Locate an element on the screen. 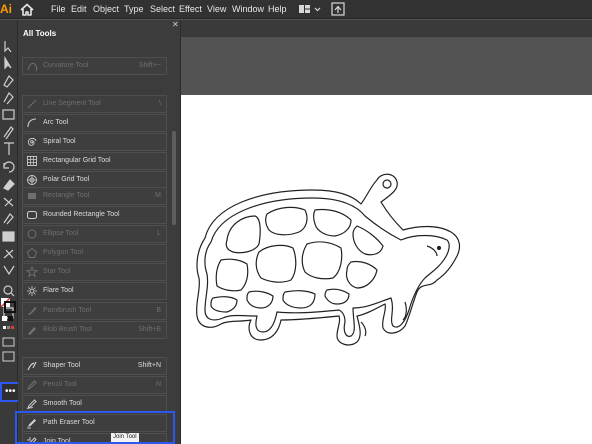 This screenshot has width=592, height=444. spiral-icon is located at coordinates (32, 141).